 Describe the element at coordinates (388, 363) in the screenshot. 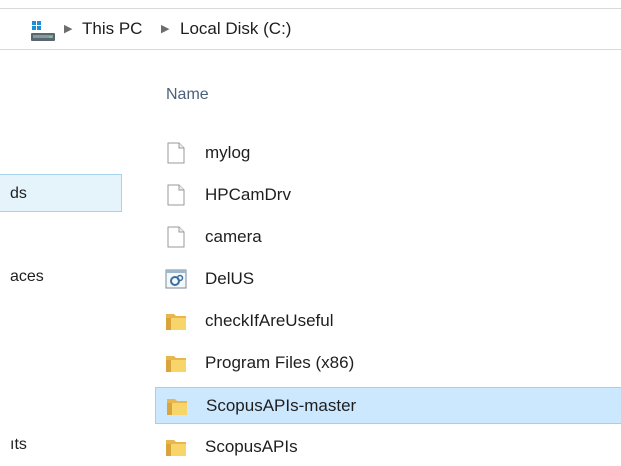

I see `list-item: Program Files (x86)` at that location.